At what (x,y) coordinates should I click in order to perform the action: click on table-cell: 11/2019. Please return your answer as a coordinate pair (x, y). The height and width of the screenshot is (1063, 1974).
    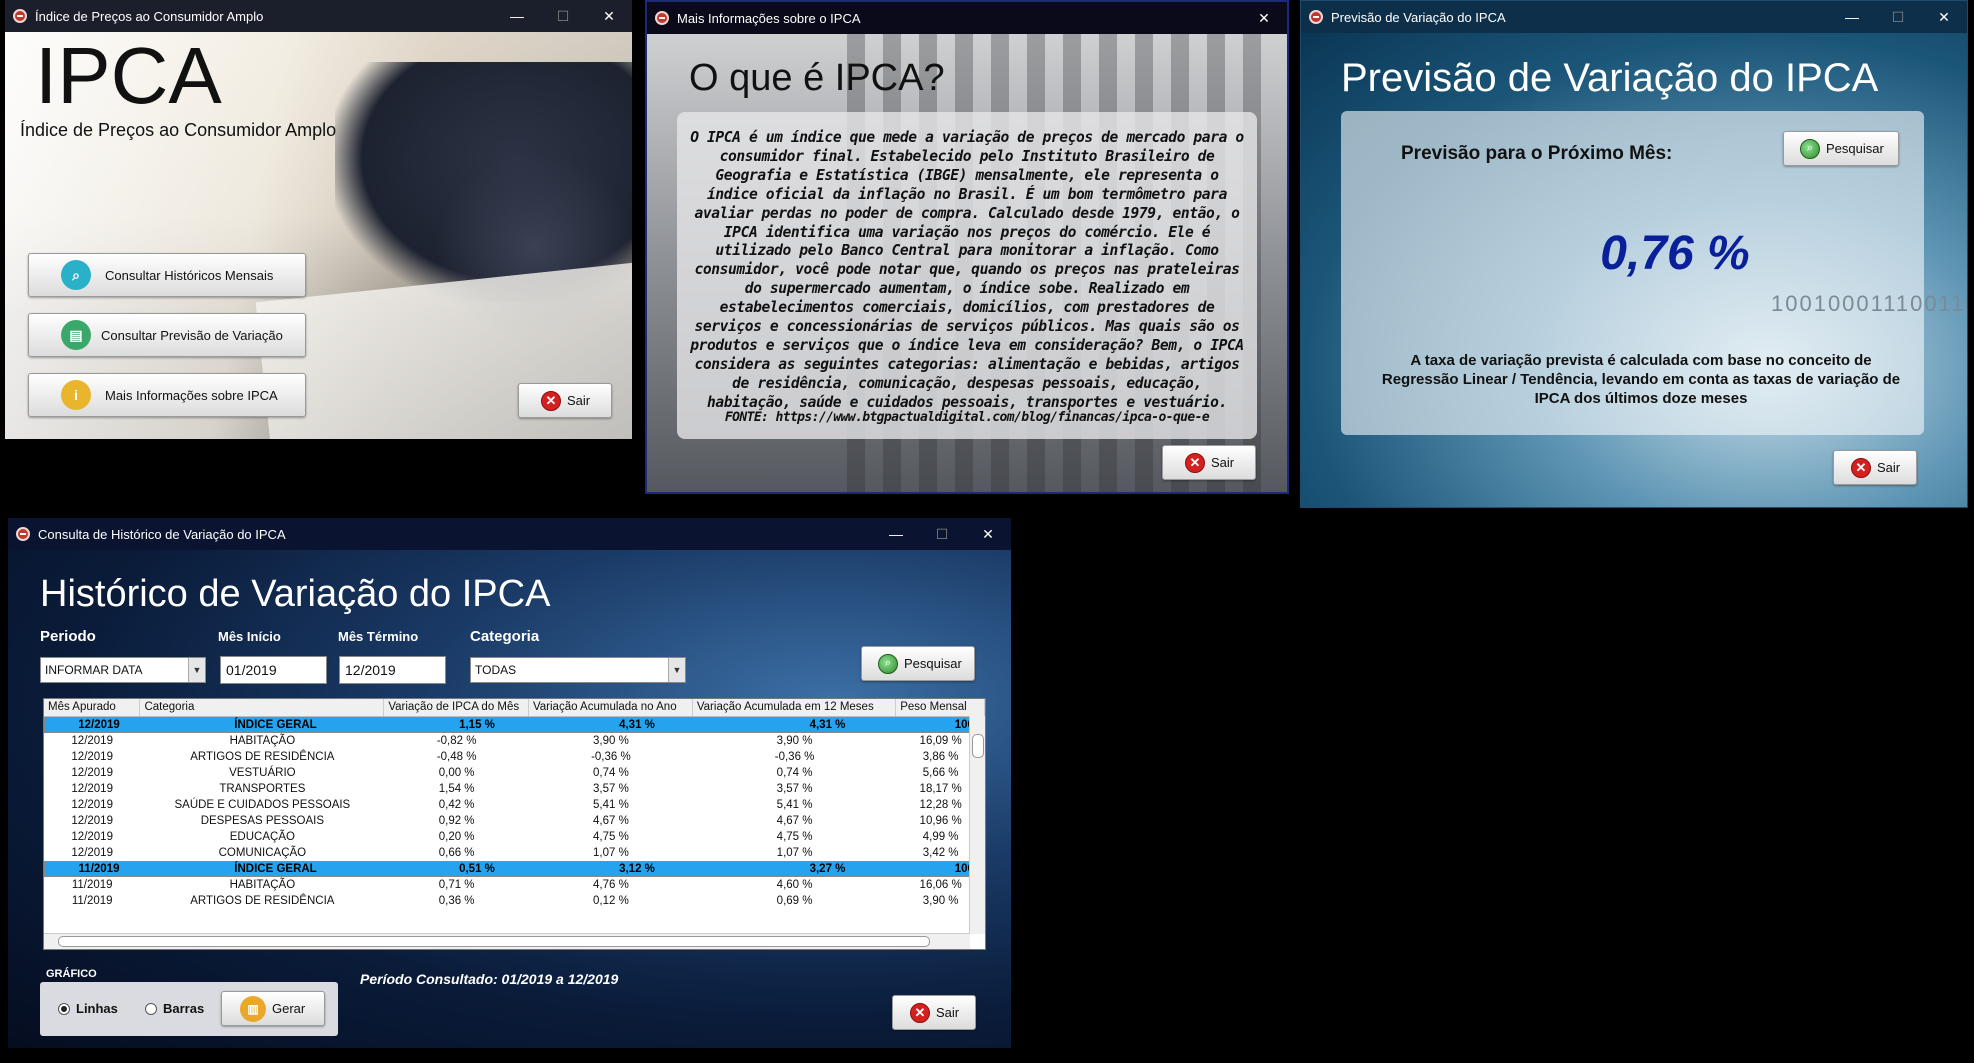
    Looking at the image, I should click on (92, 901).